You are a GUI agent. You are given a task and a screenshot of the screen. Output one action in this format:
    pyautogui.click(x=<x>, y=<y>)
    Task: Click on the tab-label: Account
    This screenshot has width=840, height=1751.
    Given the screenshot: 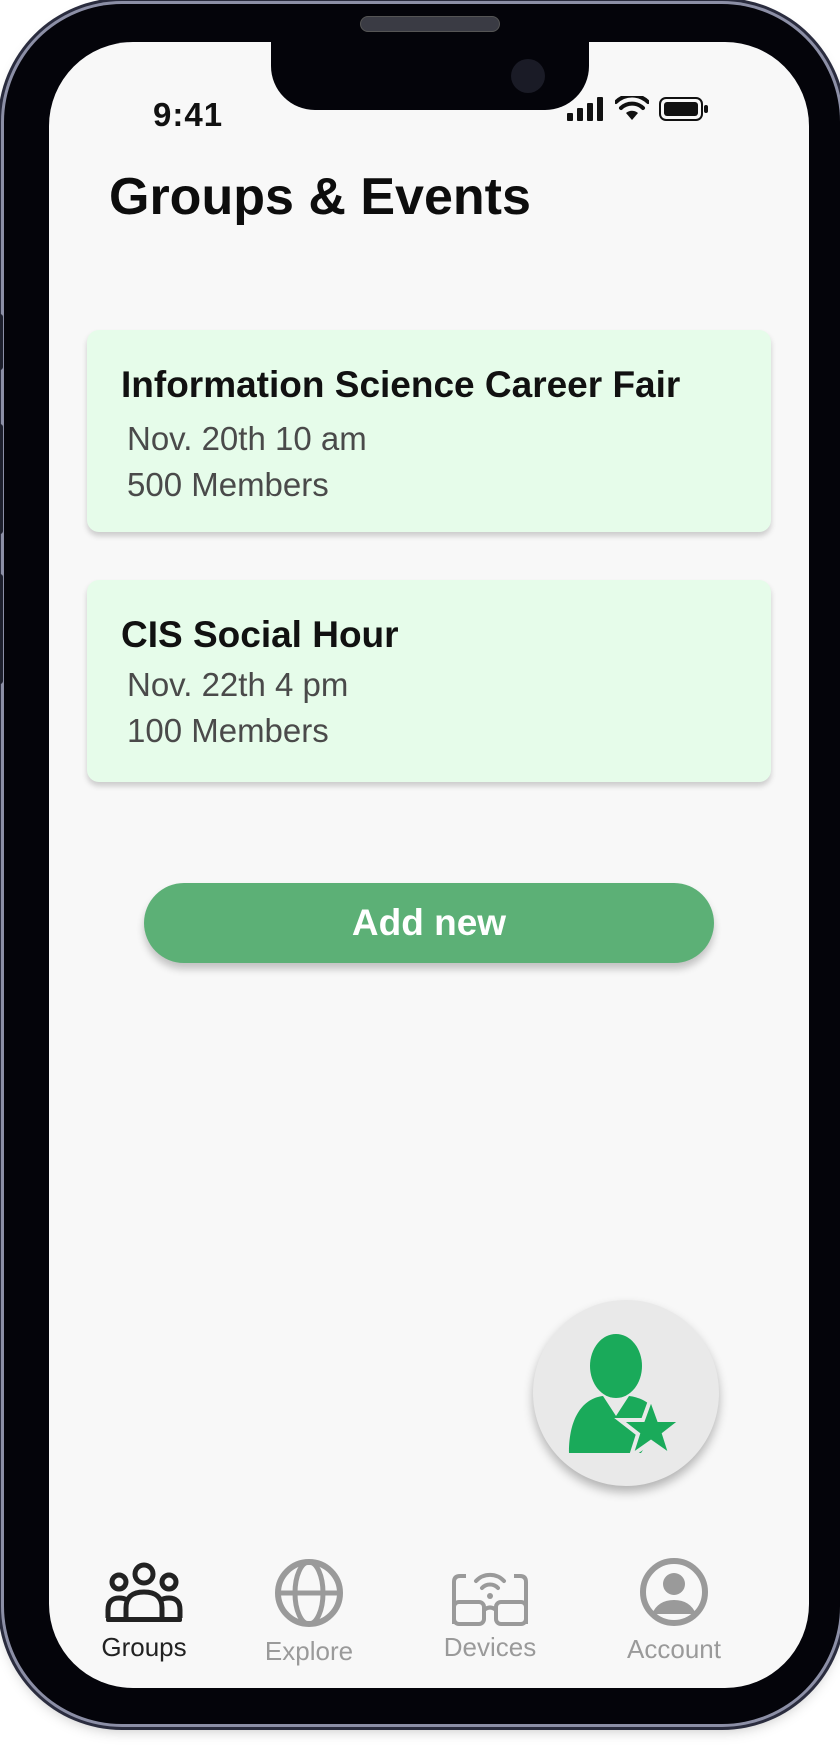 What is the action you would take?
    pyautogui.click(x=674, y=1649)
    